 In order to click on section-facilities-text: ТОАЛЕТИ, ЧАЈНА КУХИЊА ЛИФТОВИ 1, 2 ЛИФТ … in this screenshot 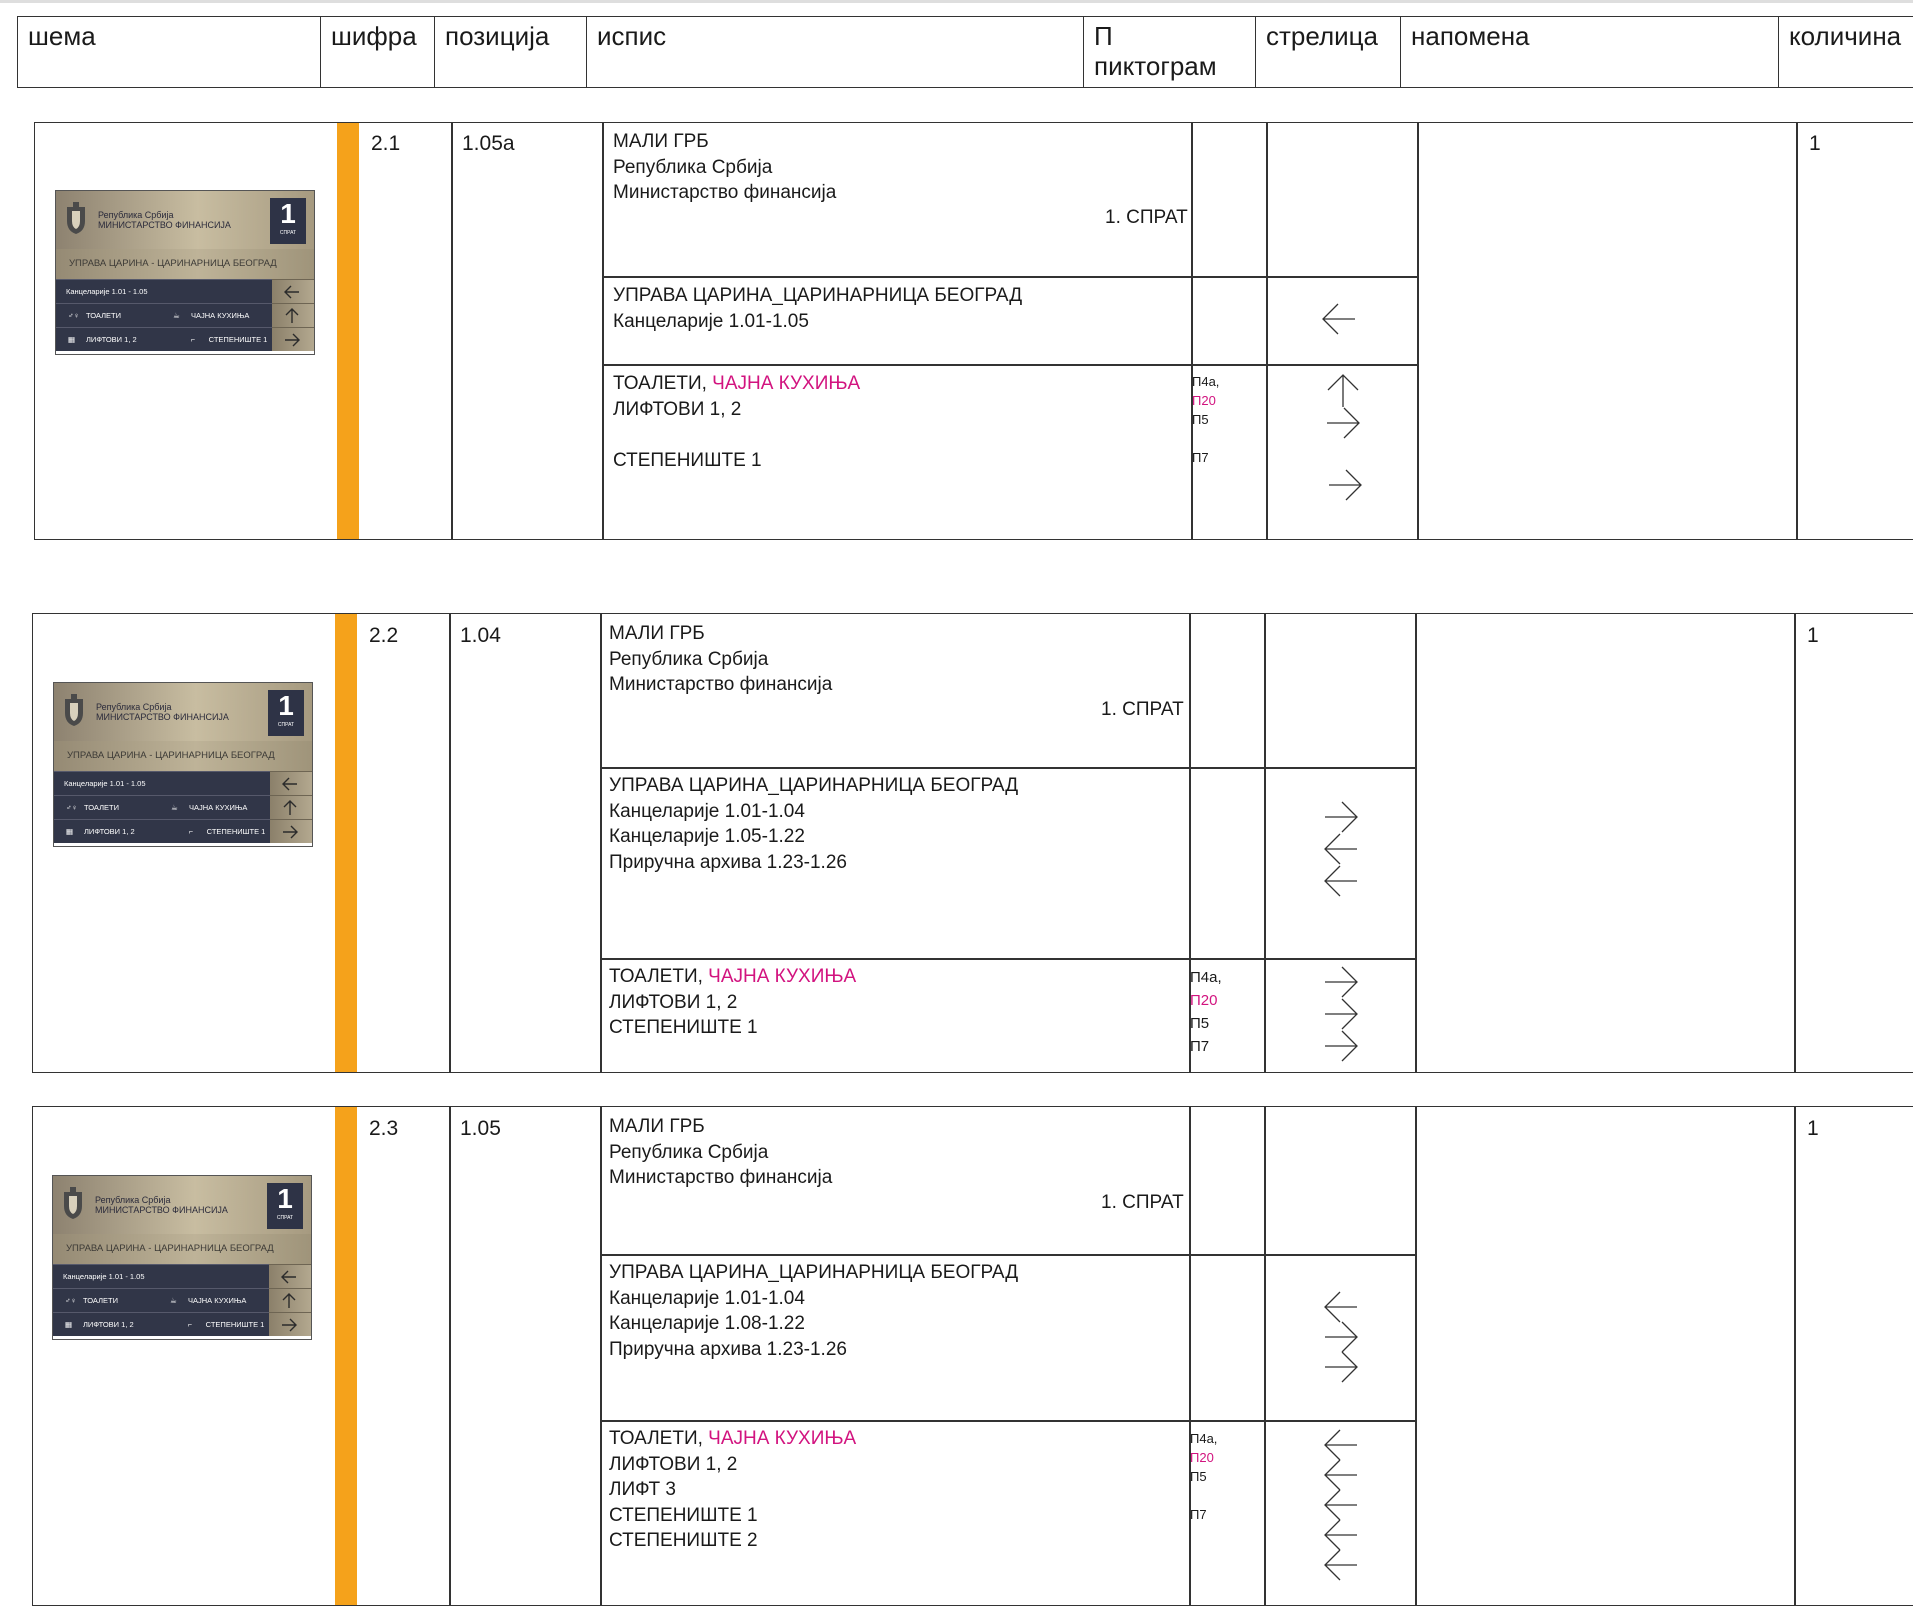, I will do `click(733, 1489)`.